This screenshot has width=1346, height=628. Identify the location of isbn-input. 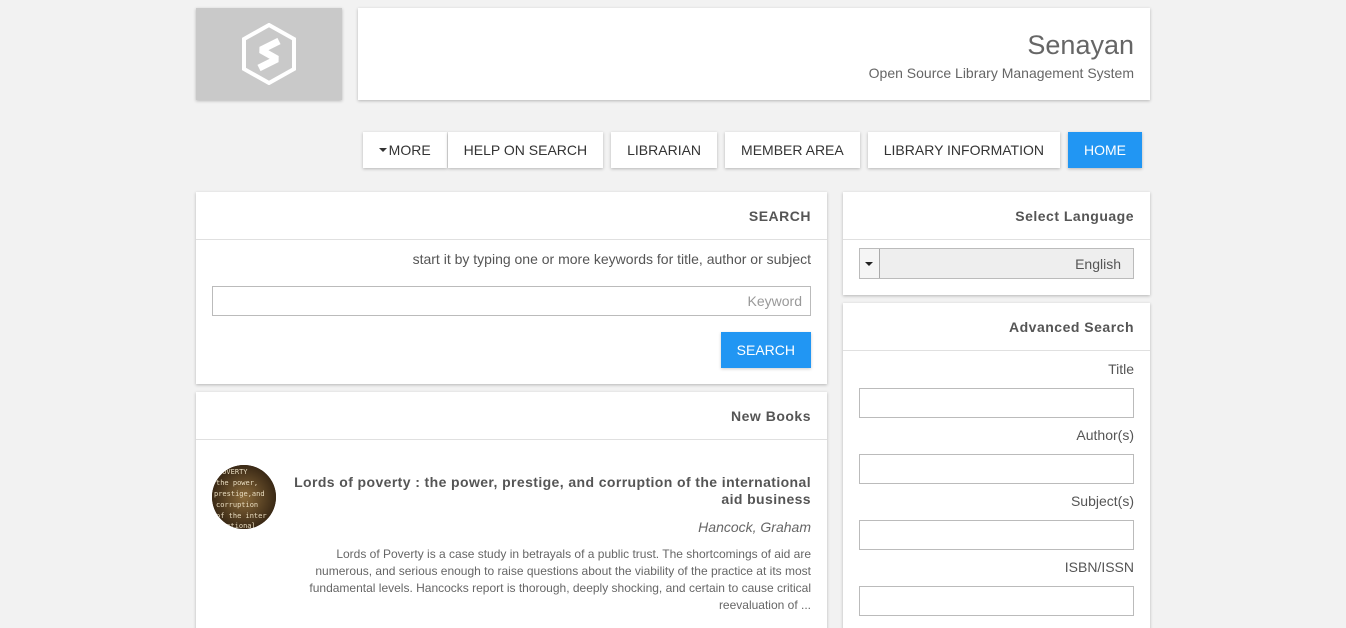
(996, 601).